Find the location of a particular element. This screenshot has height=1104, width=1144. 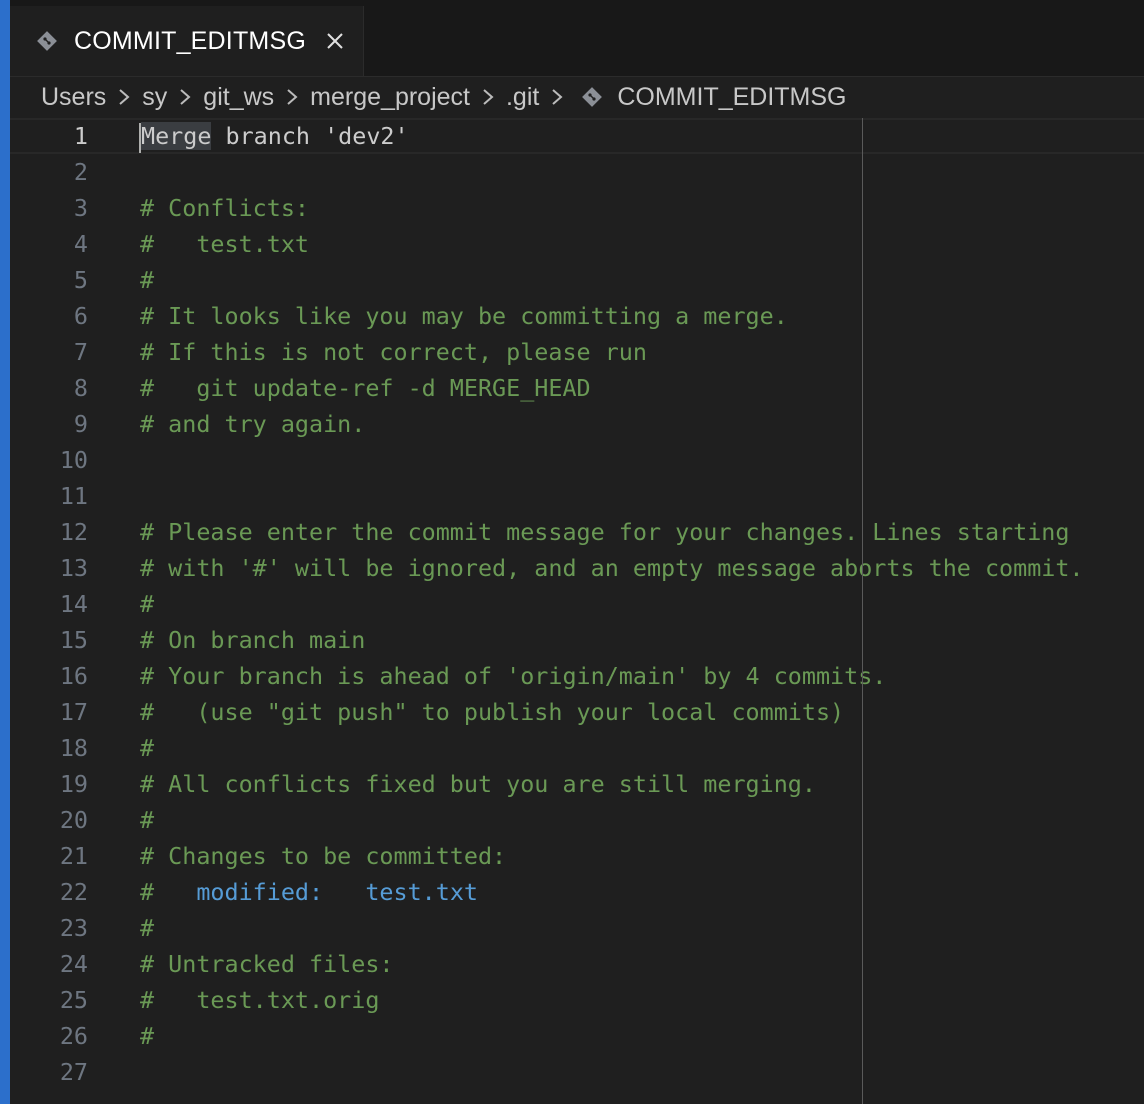

active-editor-indicator is located at coordinates (5, 552).